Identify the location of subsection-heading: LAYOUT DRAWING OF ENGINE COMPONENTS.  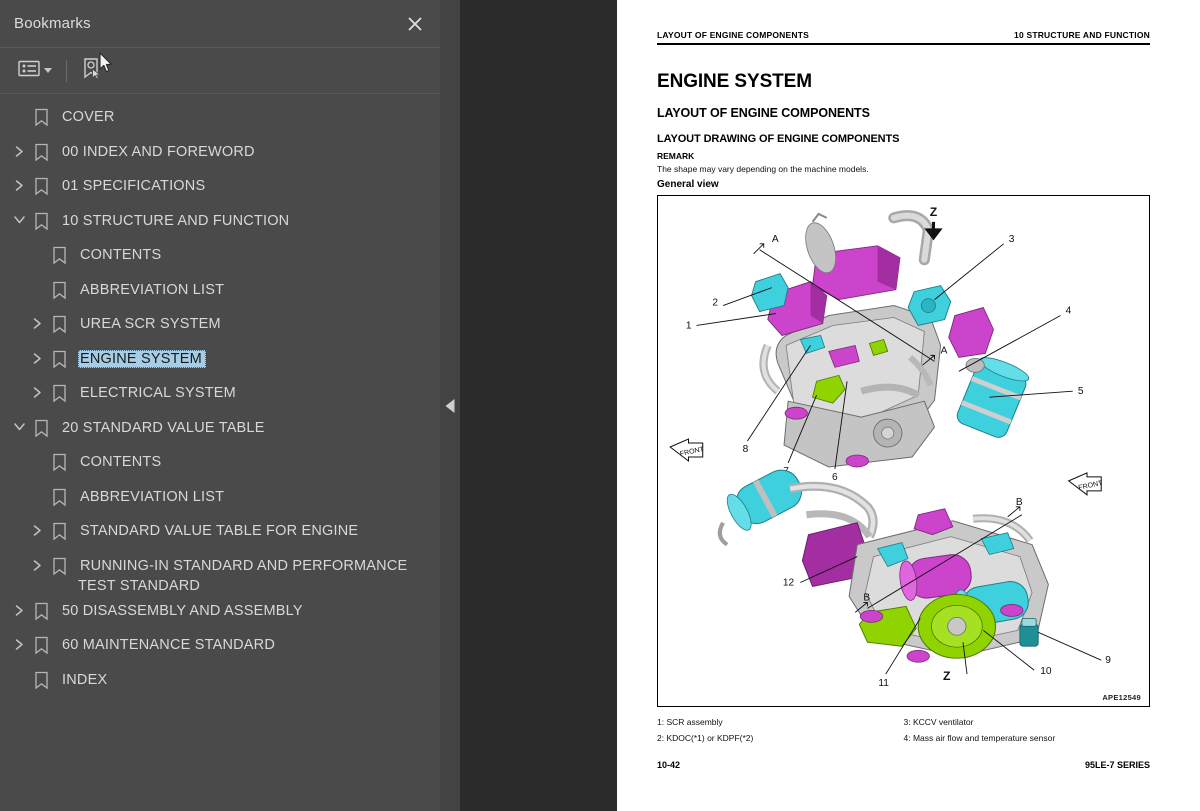
(778, 139).